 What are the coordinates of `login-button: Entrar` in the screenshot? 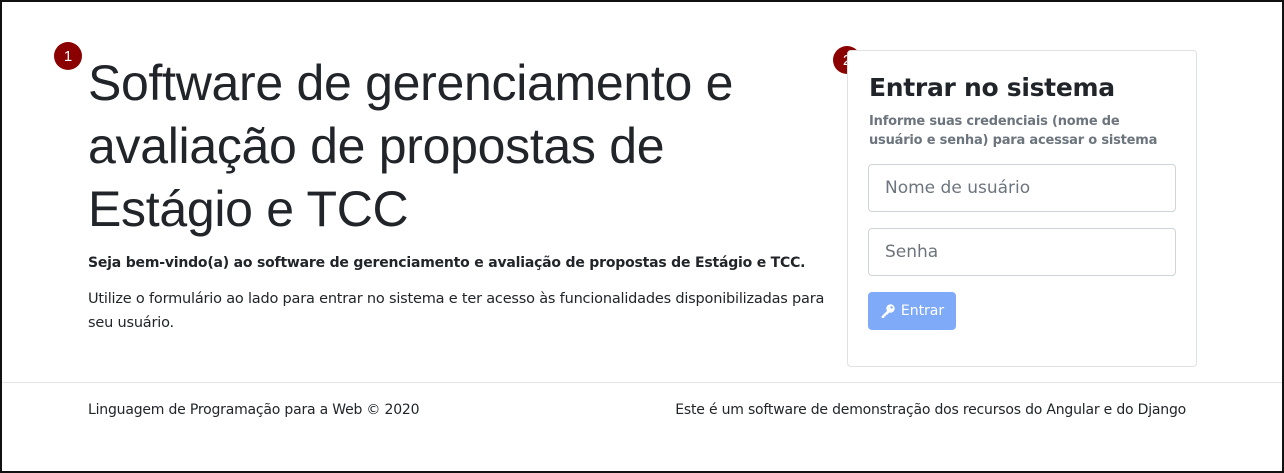 It's located at (912, 311).